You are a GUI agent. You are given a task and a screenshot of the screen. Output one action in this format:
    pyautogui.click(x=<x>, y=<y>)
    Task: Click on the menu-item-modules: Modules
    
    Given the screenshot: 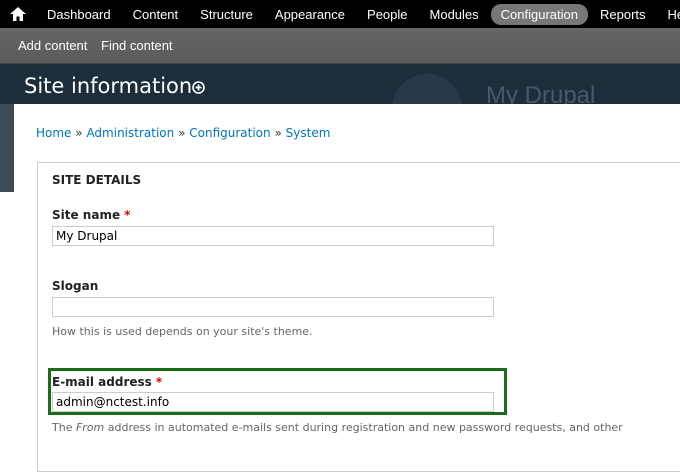 What is the action you would take?
    pyautogui.click(x=454, y=14)
    